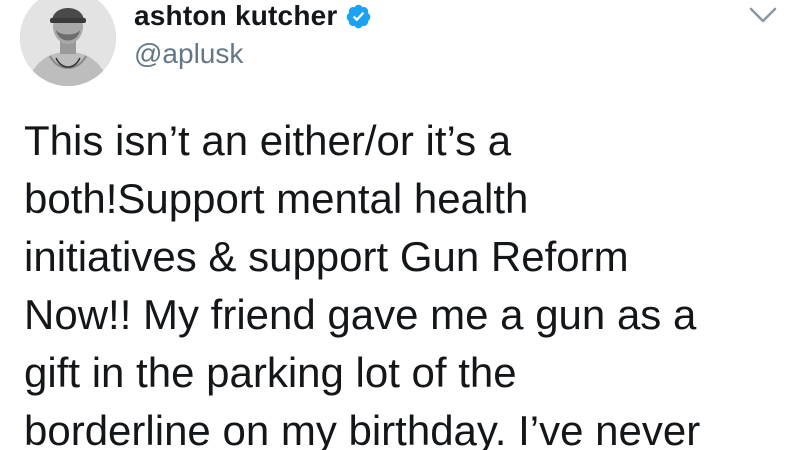 This screenshot has height=450, width=800. I want to click on author-name-row: ashton kutcher, so click(253, 17).